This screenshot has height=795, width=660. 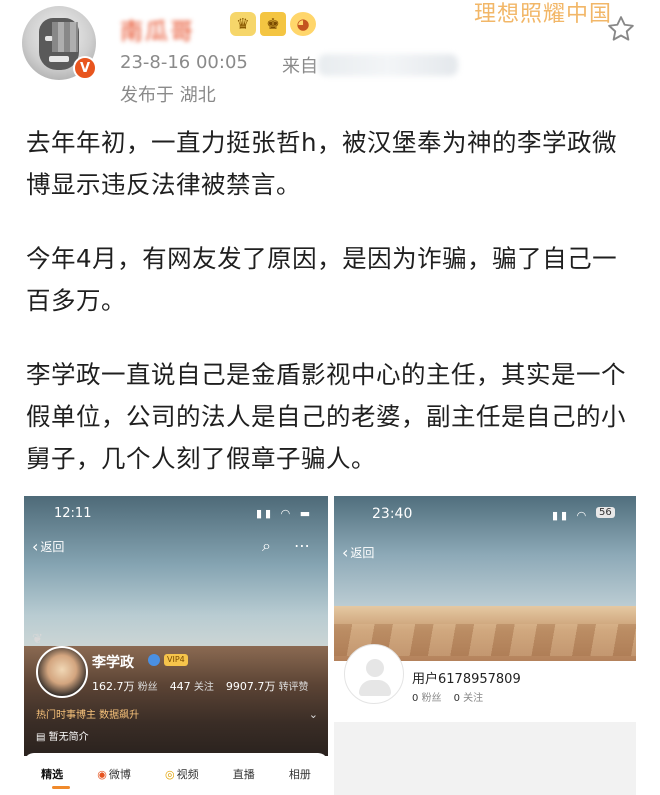 What do you see at coordinates (300, 66) in the screenshot?
I see `post-source-label: 来自` at bounding box center [300, 66].